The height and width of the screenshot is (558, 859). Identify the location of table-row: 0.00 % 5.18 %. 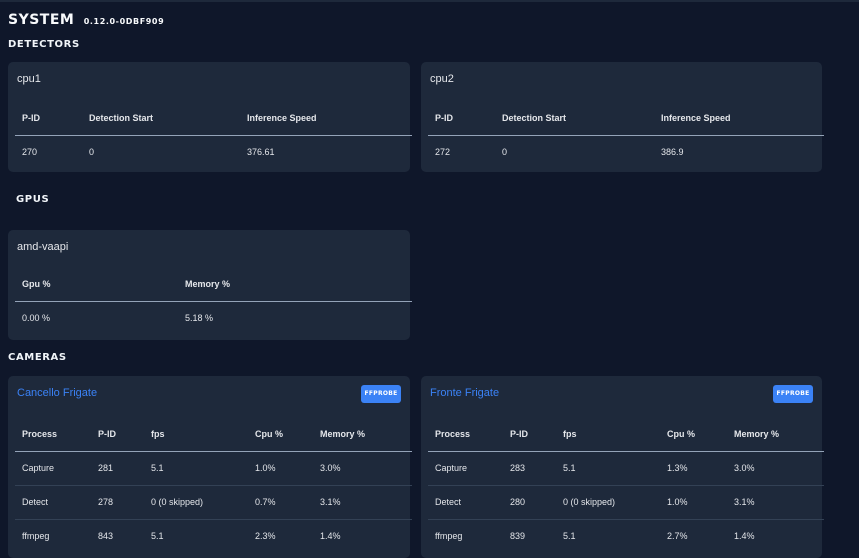
(213, 318).